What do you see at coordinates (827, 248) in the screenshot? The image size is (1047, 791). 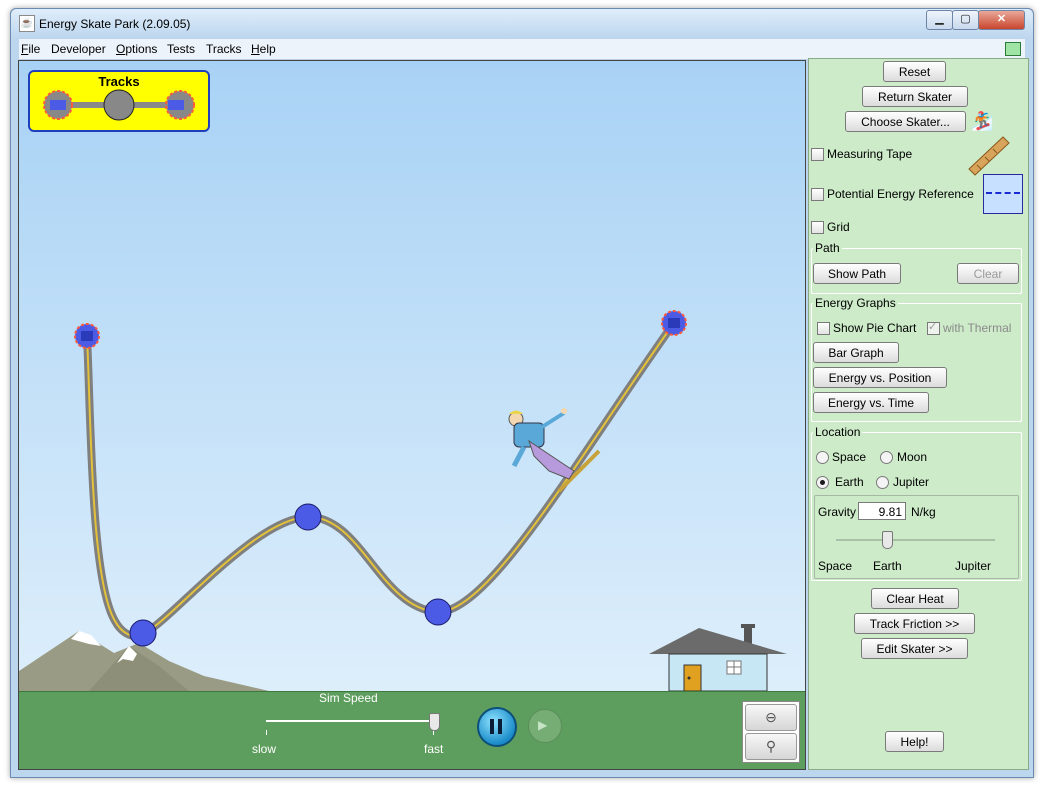 I see `path-group-title: Path` at bounding box center [827, 248].